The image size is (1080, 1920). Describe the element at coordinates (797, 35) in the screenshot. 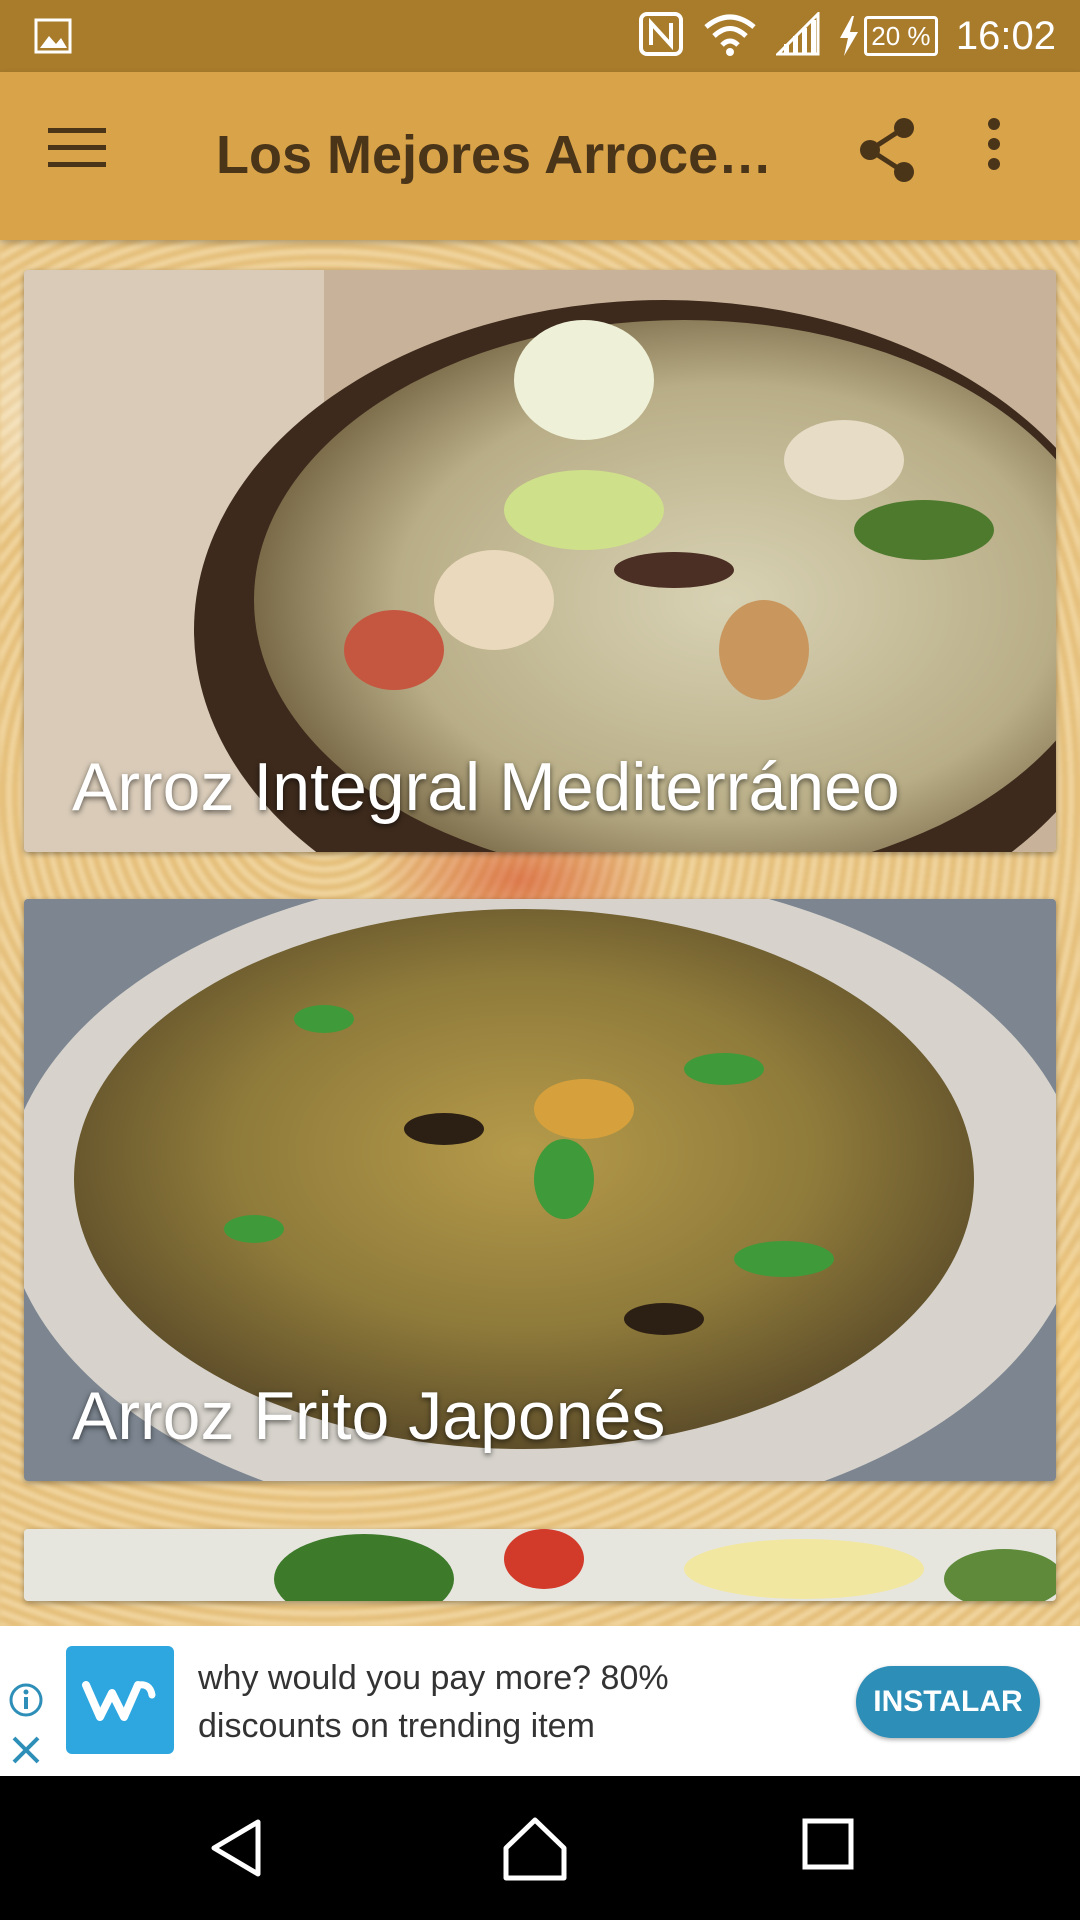

I see `signal-icon` at that location.